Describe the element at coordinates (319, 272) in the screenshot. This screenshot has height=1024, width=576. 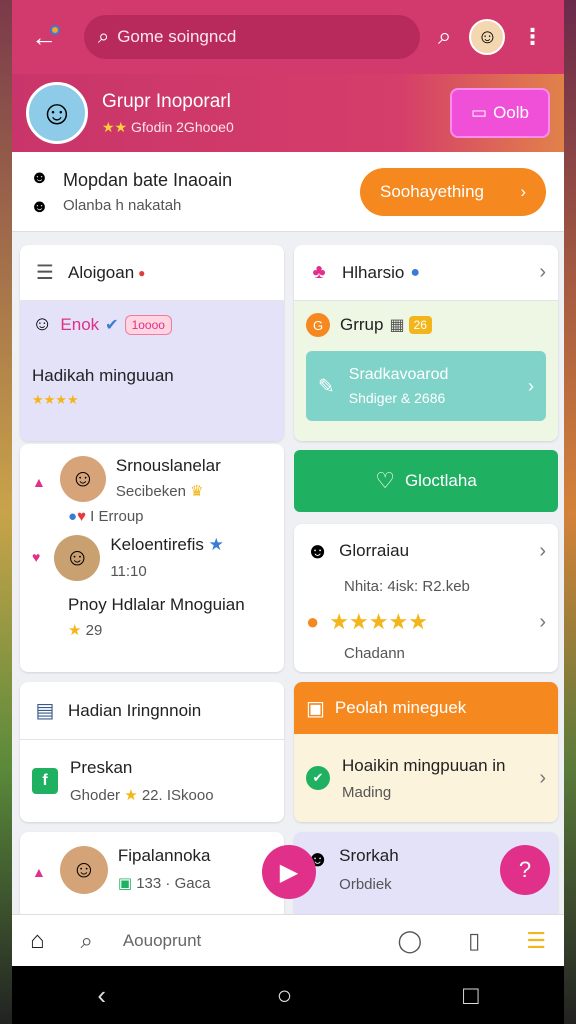
I see `bag-icon: ♣` at that location.